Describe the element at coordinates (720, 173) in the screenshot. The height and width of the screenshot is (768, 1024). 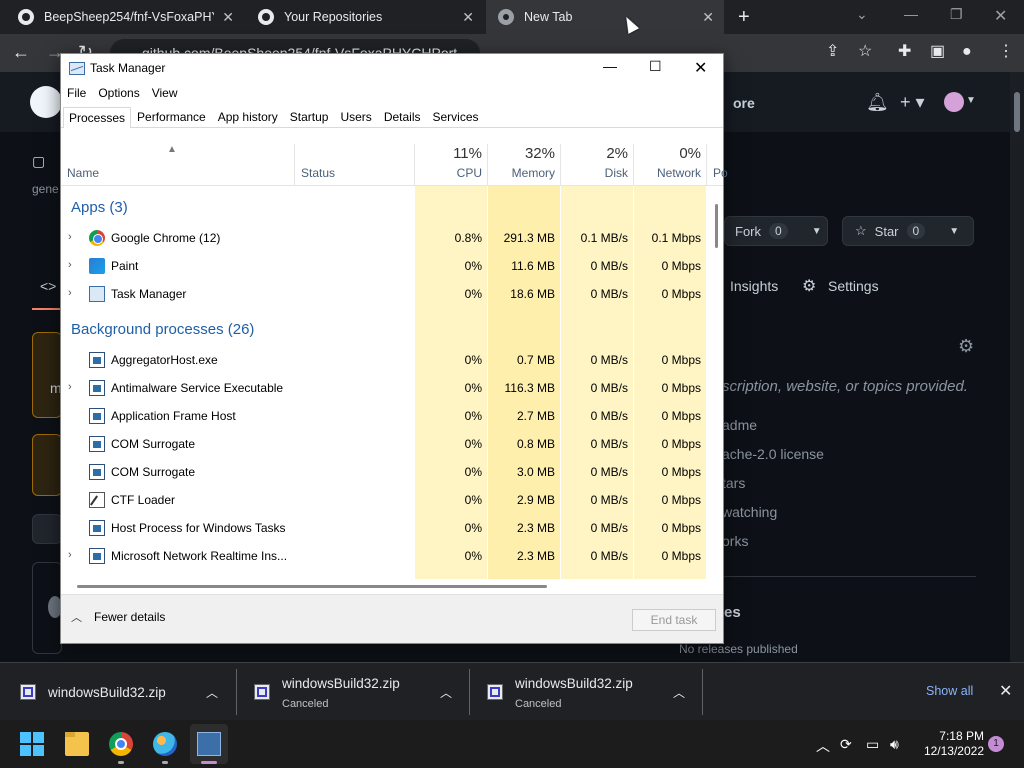
I see `header-power: Po` at that location.